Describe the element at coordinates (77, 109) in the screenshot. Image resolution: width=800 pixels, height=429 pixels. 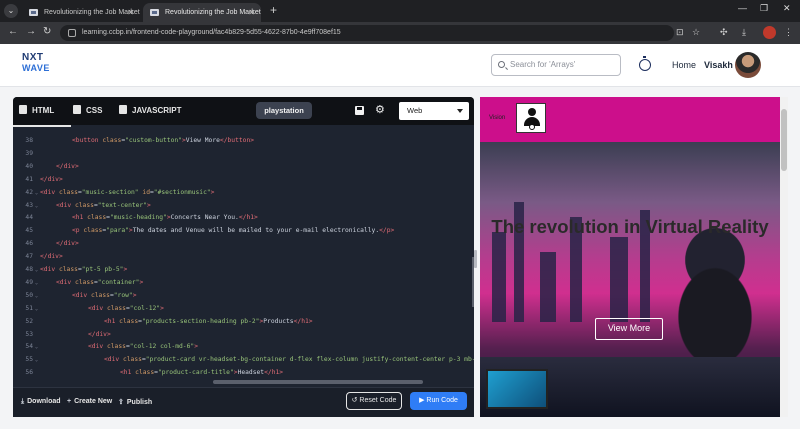
I see `css3-icon` at that location.